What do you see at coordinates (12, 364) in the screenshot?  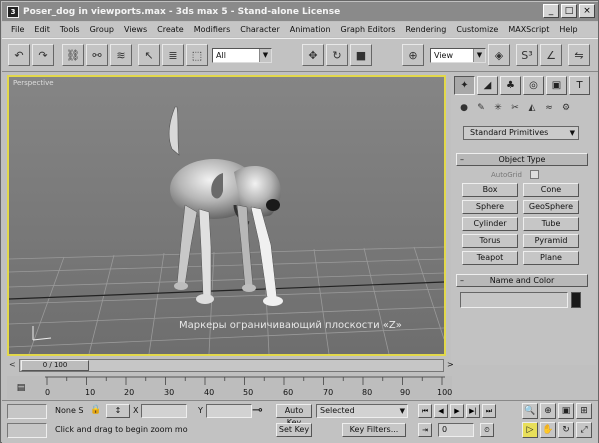 I see `time-prev-arrow: <` at bounding box center [12, 364].